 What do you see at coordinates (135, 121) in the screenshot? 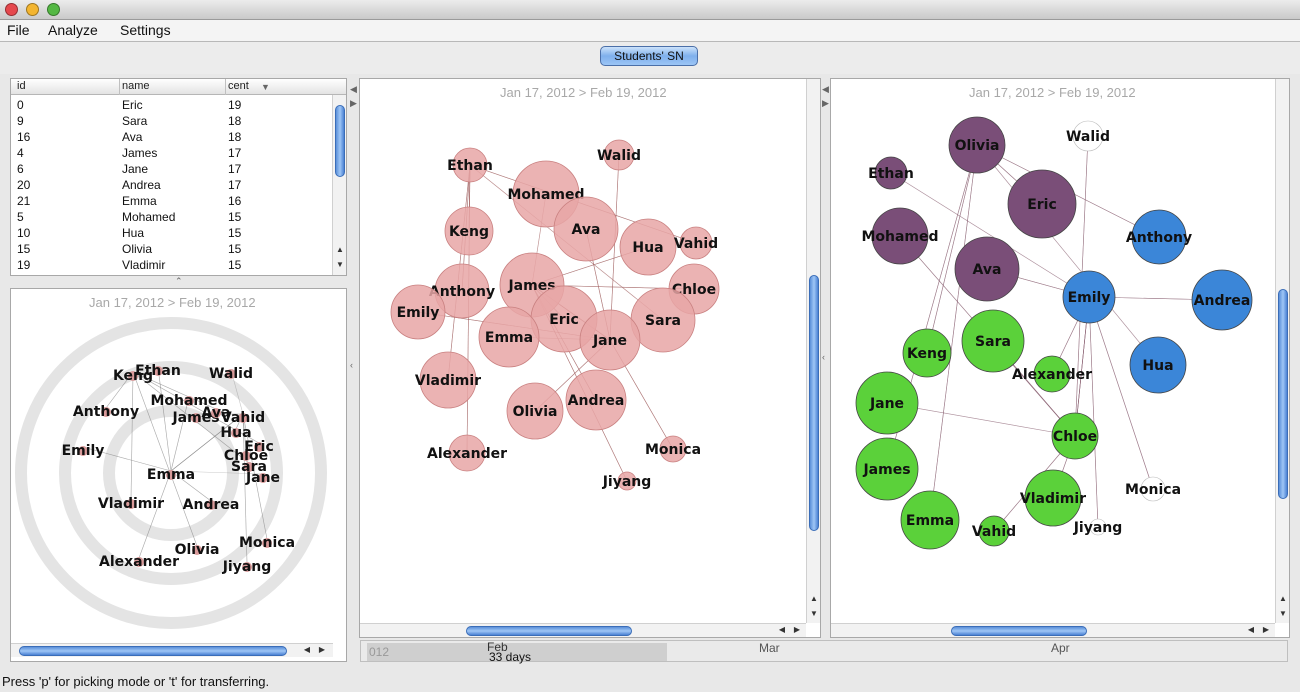
I see `table-cell-name: Sara` at bounding box center [135, 121].